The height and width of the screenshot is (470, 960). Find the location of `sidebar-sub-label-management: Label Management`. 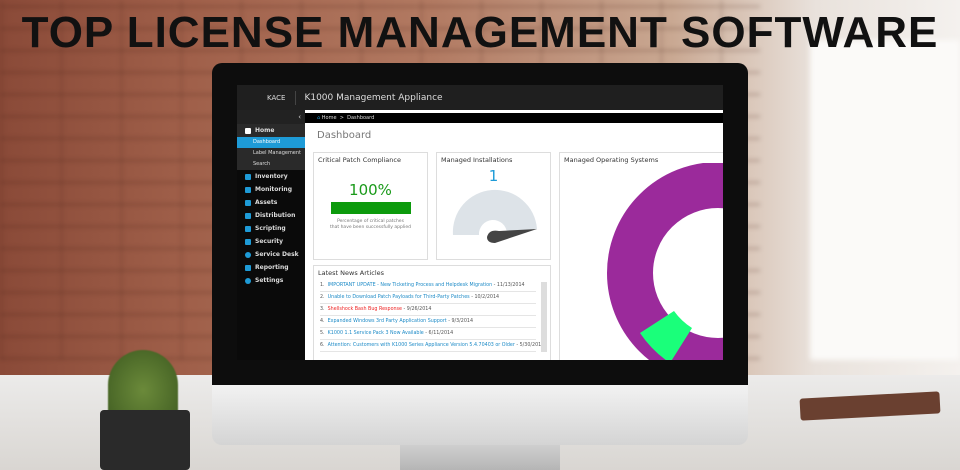

sidebar-sub-label-management: Label Management is located at coordinates (271, 153).